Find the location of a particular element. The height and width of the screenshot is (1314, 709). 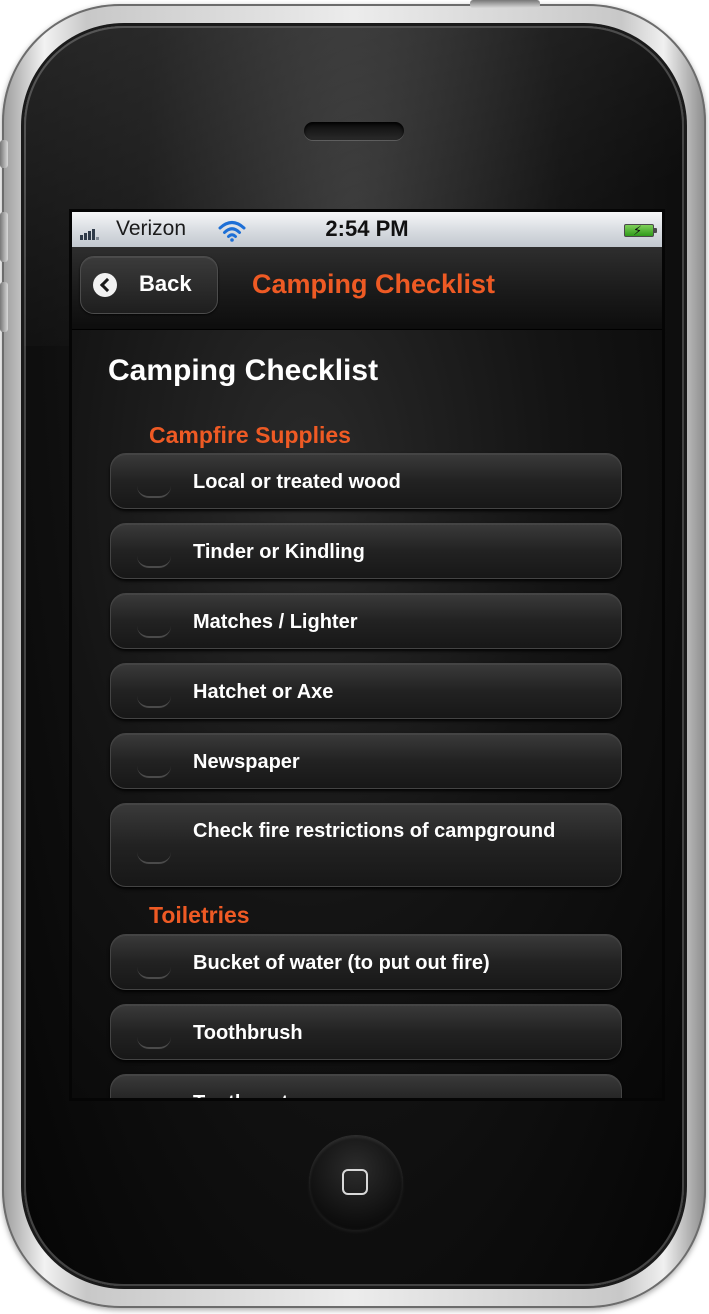

navigation-bar: Back Camping Checklist is located at coordinates (367, 288).